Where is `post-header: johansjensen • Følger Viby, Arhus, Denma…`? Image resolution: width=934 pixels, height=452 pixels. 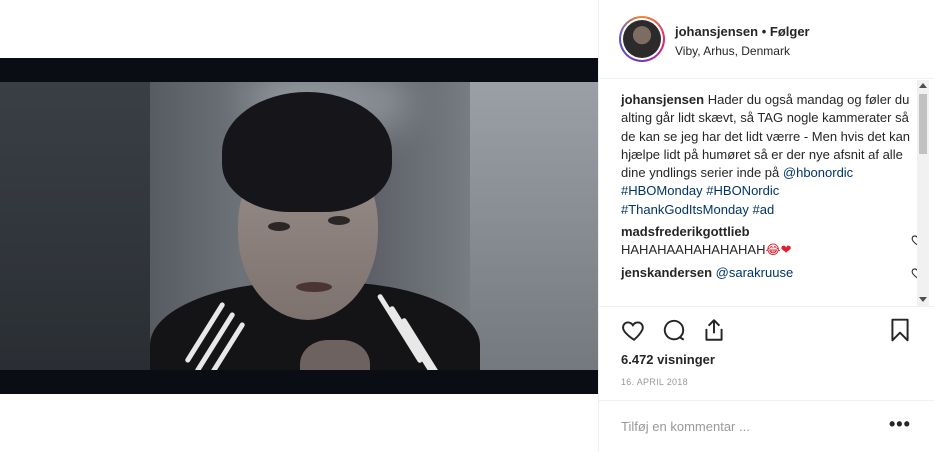 post-header: johansjensen • Følger Viby, Arhus, Denma… is located at coordinates (766, 39).